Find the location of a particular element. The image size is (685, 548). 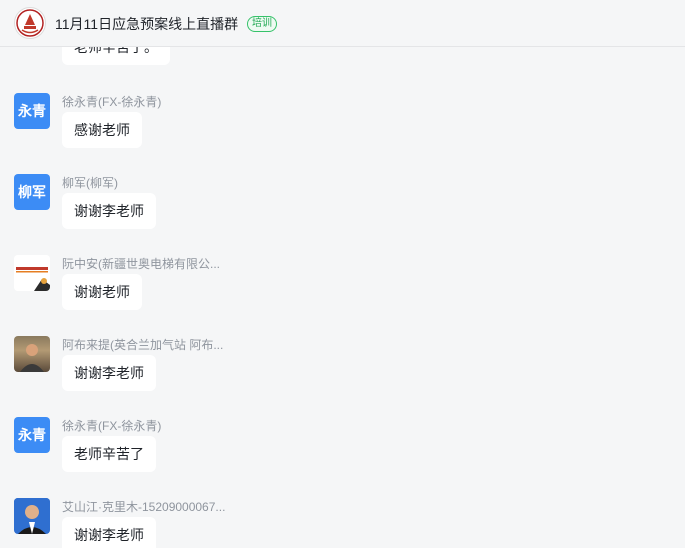

group-emblem-icon is located at coordinates (30, 23).